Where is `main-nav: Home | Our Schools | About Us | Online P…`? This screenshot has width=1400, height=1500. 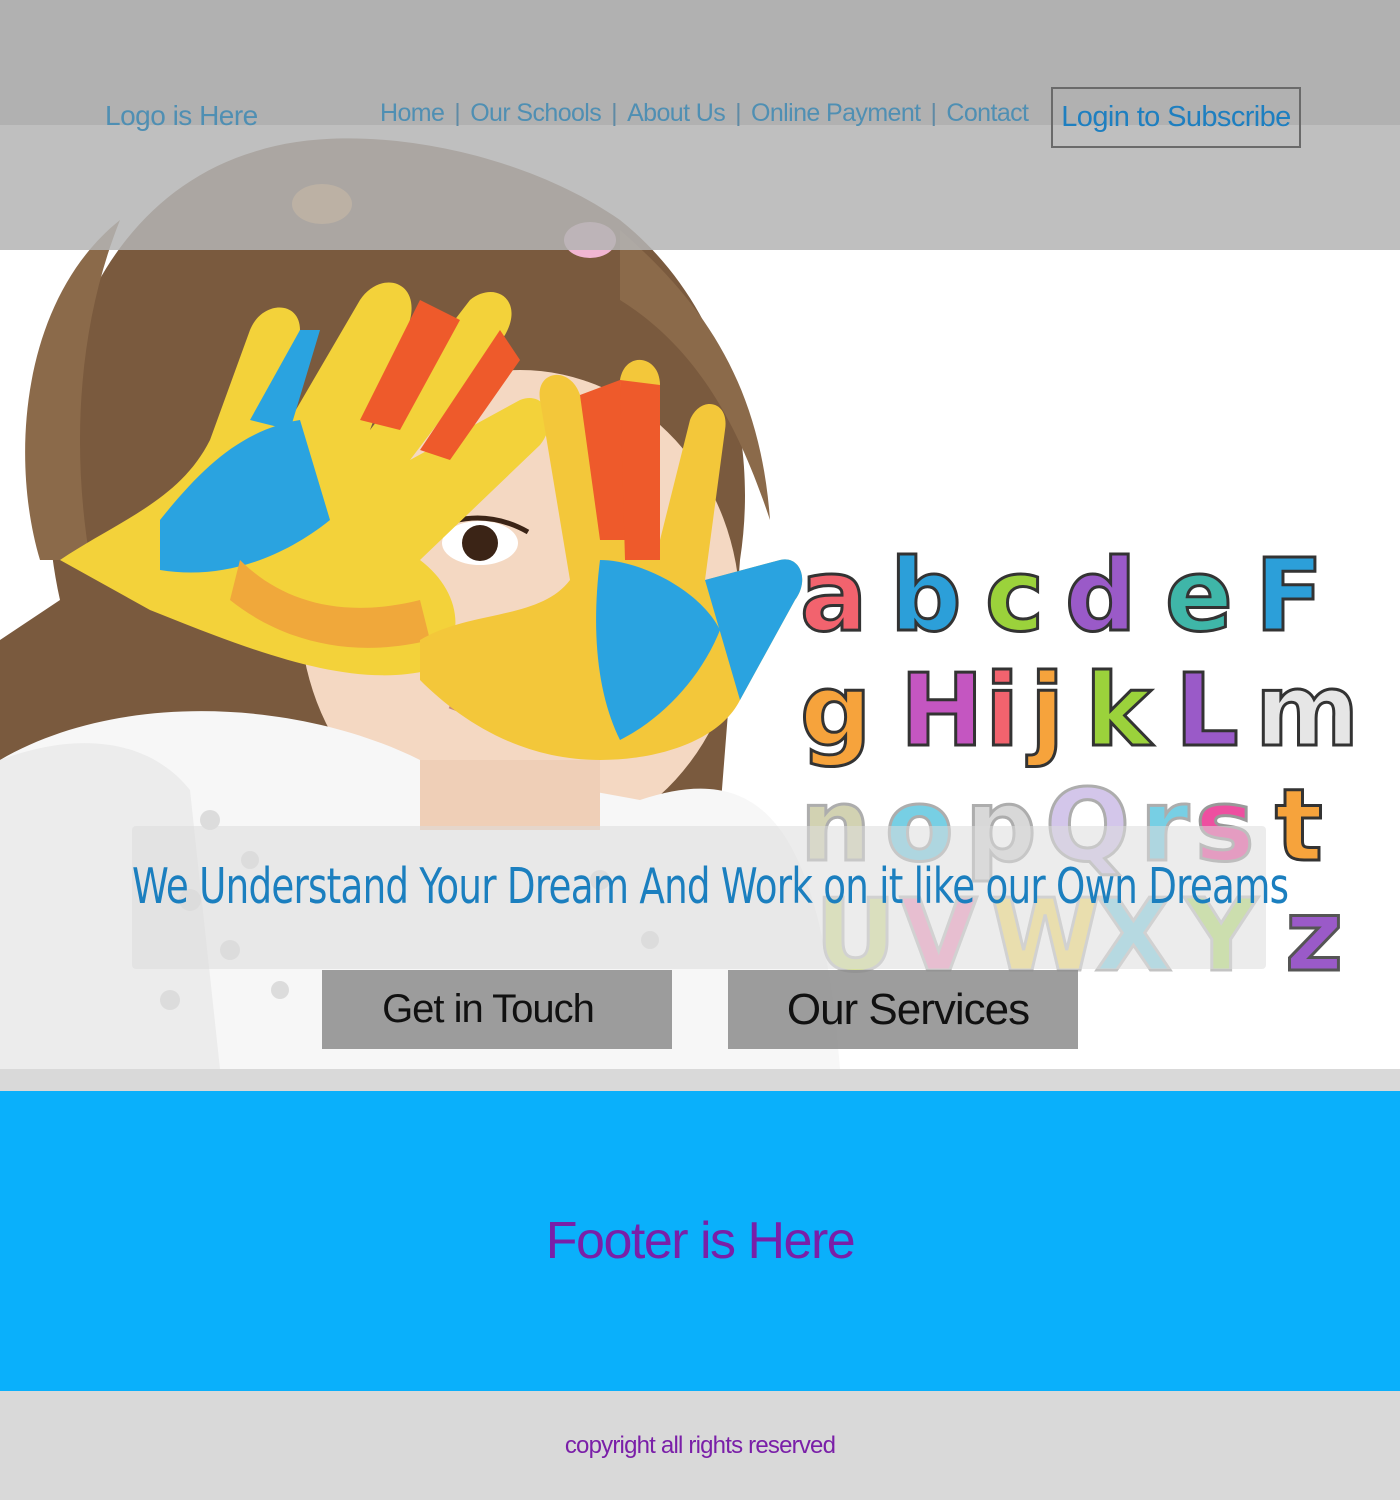
main-nav: Home | Our Schools | About Us | Online P… is located at coordinates (704, 113).